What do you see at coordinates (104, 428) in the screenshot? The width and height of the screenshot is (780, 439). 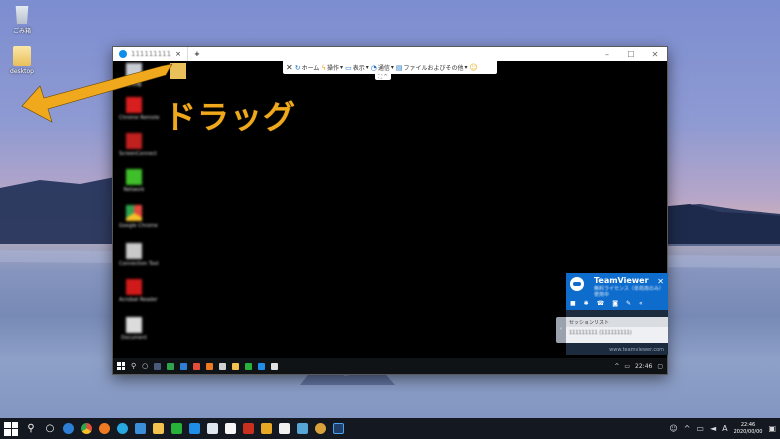 I see `firefox-icon` at bounding box center [104, 428].